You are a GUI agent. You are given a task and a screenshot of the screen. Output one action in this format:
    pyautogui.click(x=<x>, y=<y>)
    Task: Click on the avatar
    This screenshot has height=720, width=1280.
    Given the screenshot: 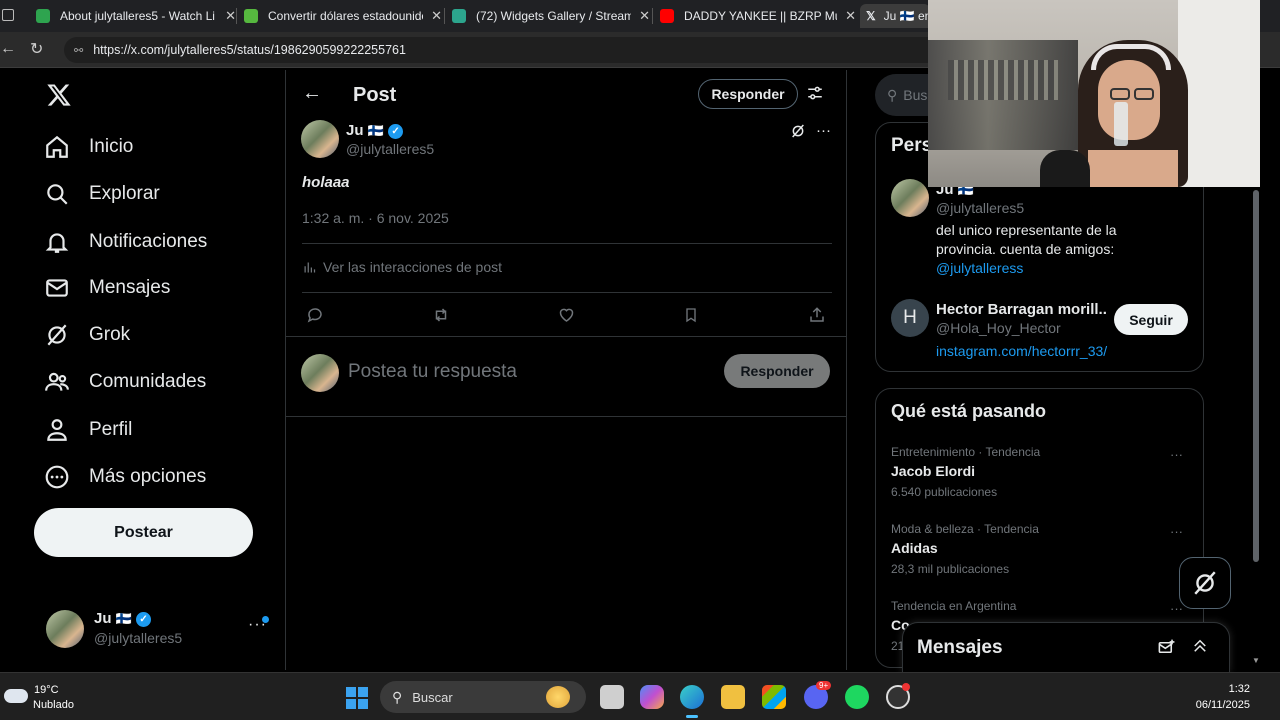 What is the action you would take?
    pyautogui.click(x=910, y=198)
    